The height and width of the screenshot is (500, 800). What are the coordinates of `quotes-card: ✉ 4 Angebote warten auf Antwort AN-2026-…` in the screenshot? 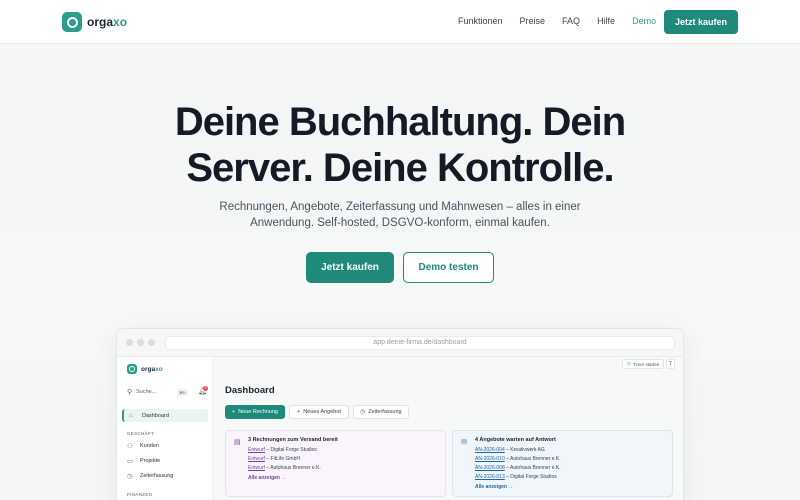 It's located at (562, 463).